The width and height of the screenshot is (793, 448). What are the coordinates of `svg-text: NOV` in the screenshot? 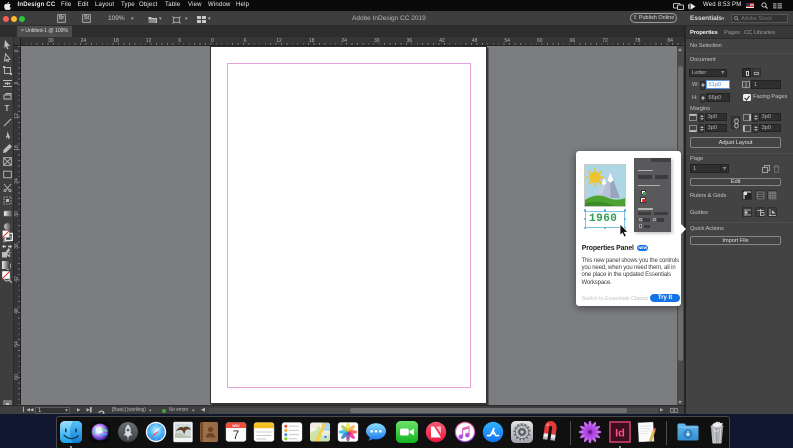 It's located at (236, 426).